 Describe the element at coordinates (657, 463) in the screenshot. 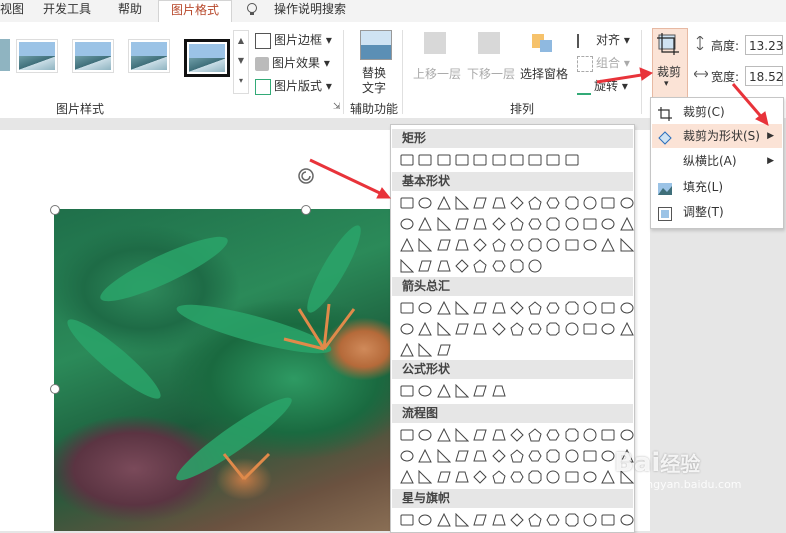

I see `watermark: Bai经验` at that location.